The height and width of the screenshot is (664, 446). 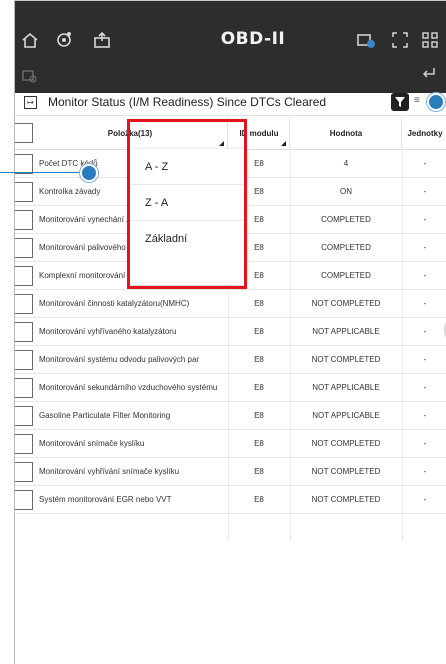 I want to click on cell-item: Gasoline Particulate Filter Monitoring, so click(x=105, y=415).